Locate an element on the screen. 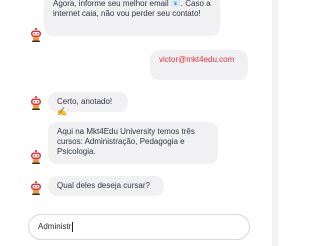 The width and height of the screenshot is (320, 246). message-bubble: victor@mkt4edu.com is located at coordinates (199, 65).